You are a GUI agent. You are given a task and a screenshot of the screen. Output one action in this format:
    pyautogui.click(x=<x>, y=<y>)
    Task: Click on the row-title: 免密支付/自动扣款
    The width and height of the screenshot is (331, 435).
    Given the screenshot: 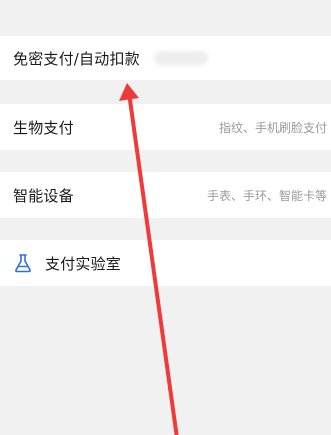 What is the action you would take?
    pyautogui.click(x=76, y=58)
    